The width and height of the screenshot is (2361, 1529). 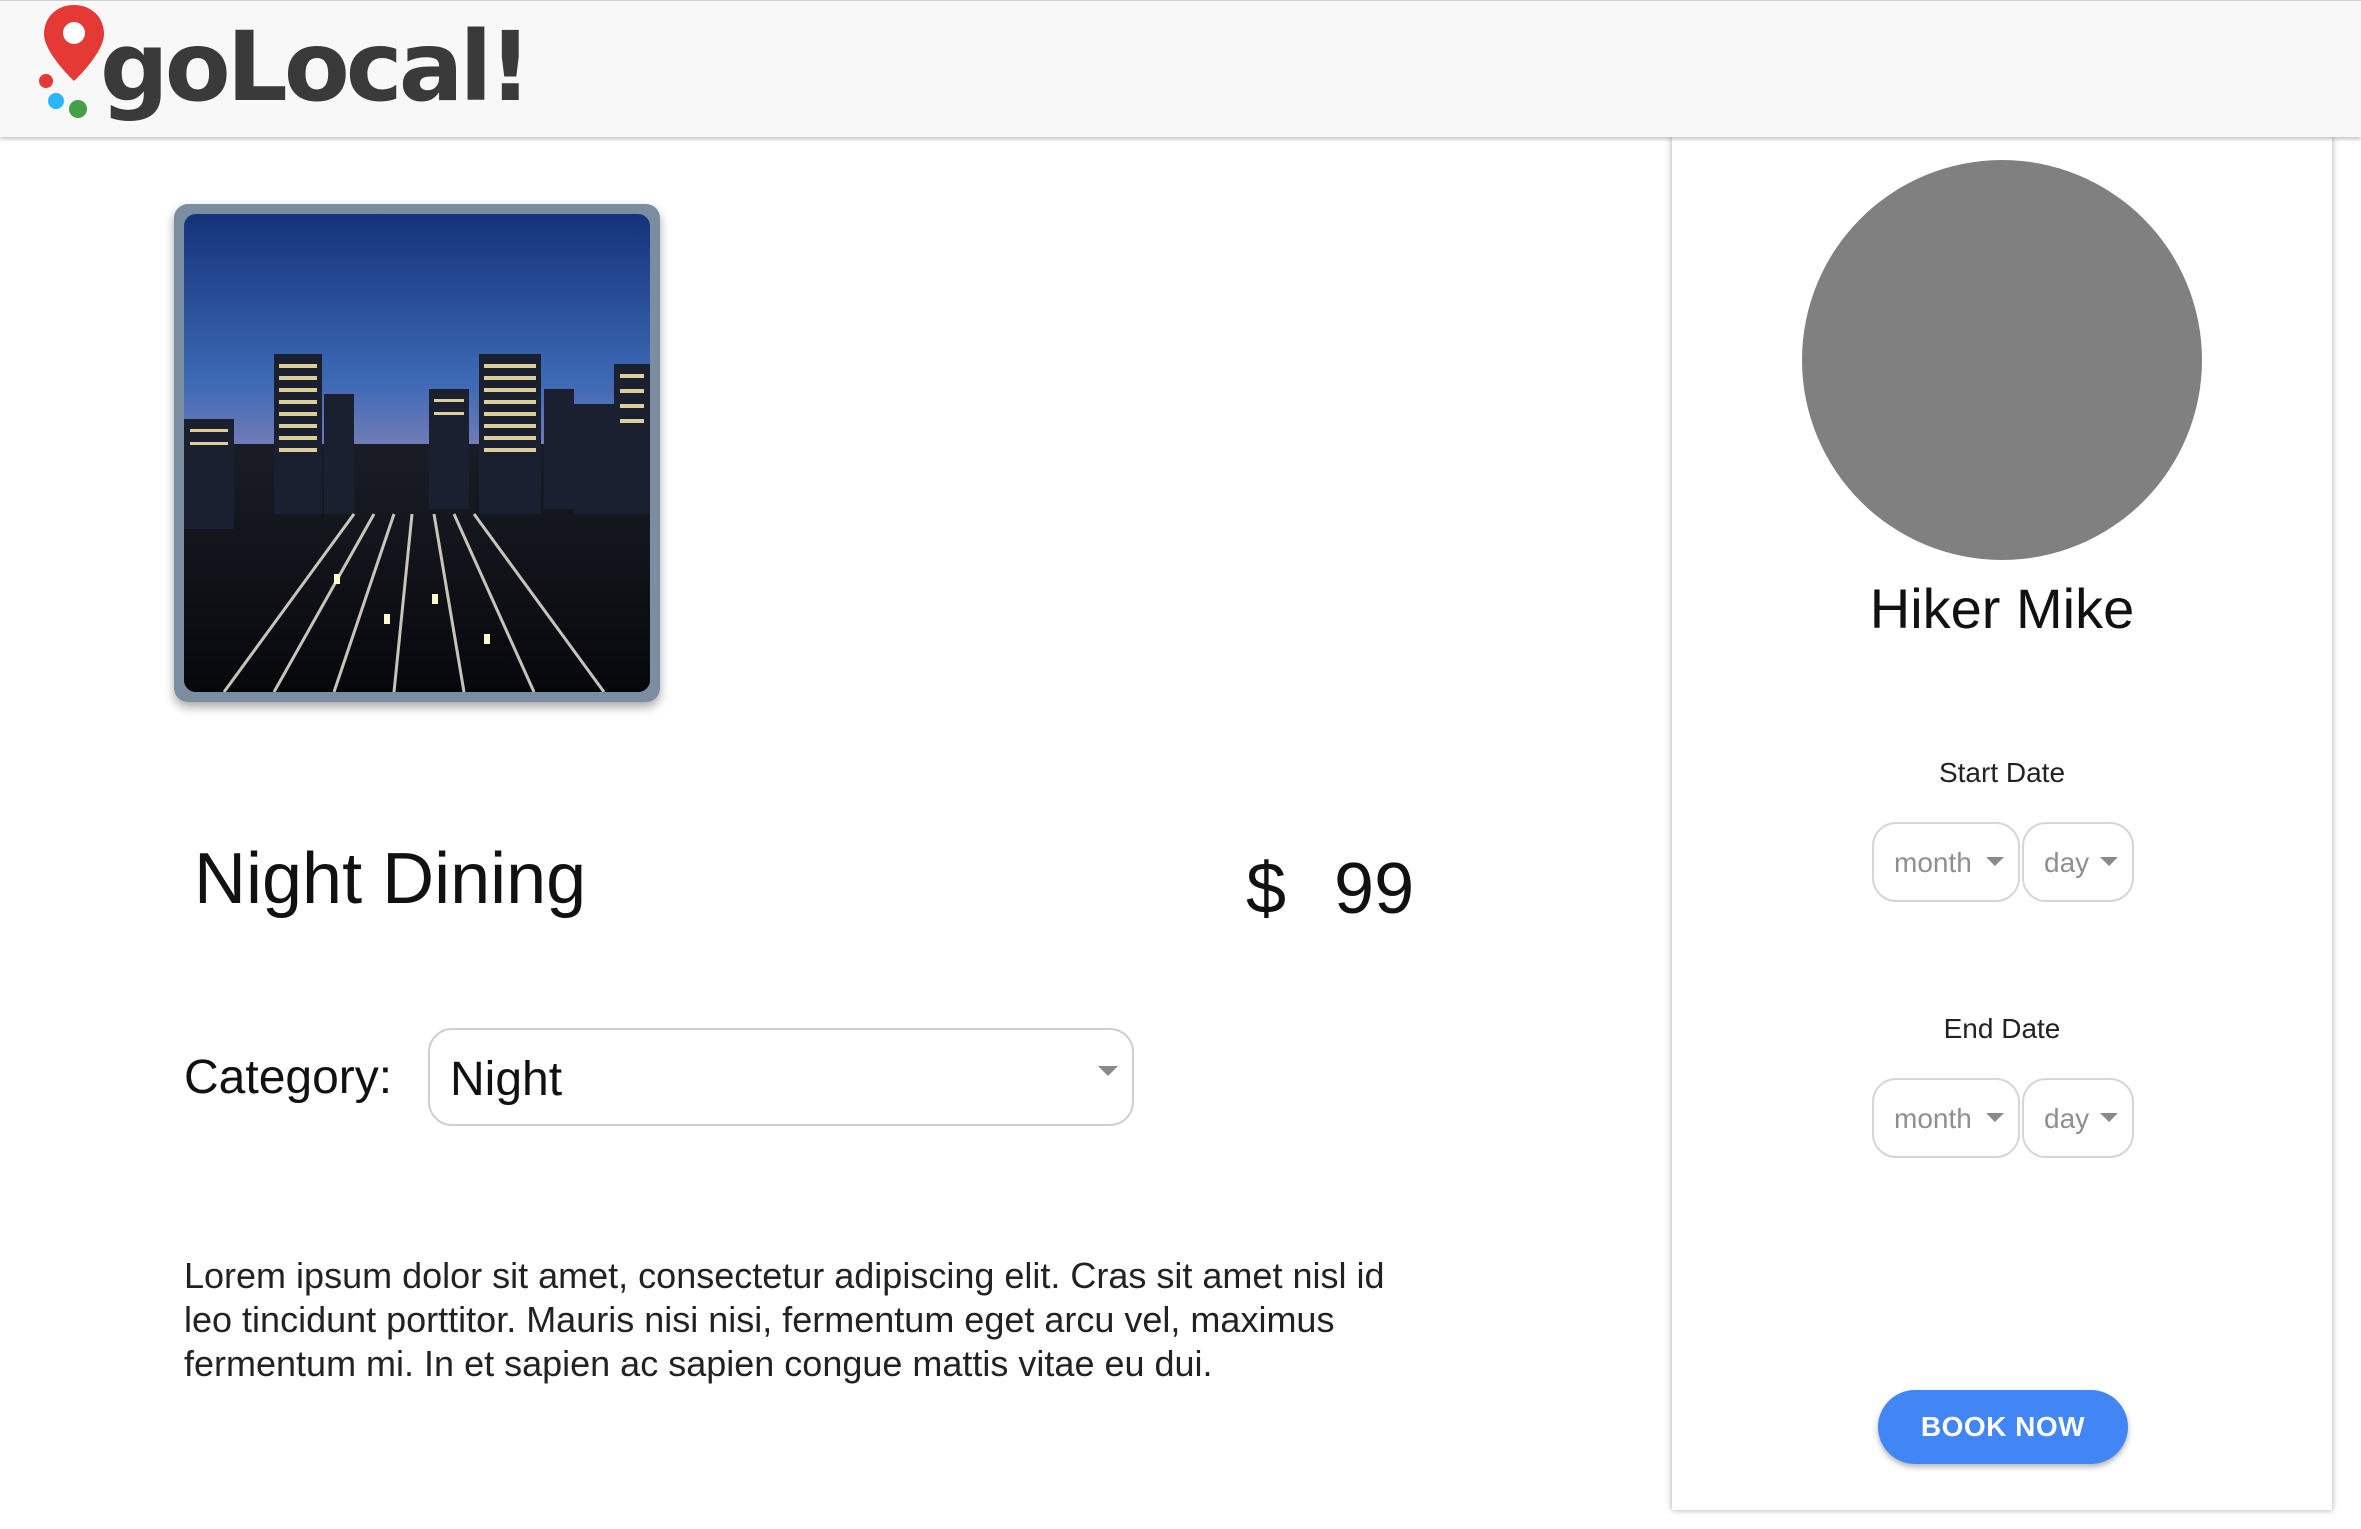 What do you see at coordinates (2002, 608) in the screenshot?
I see `host-name: Hiker Mike` at bounding box center [2002, 608].